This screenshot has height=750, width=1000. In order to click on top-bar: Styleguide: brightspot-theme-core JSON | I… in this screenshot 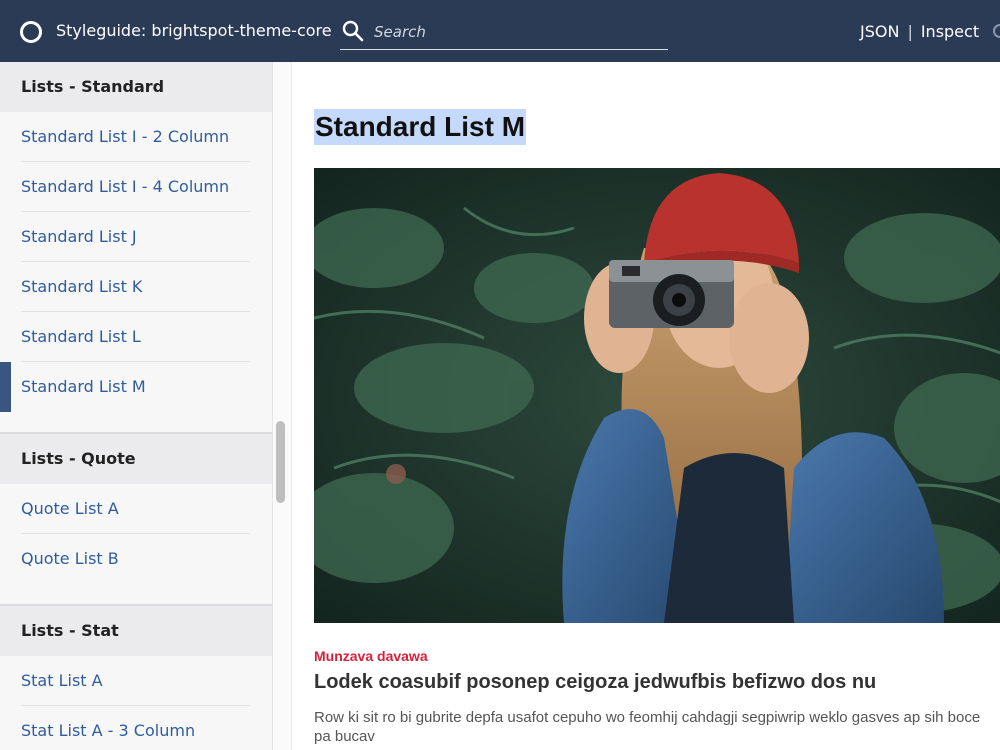, I will do `click(500, 31)`.